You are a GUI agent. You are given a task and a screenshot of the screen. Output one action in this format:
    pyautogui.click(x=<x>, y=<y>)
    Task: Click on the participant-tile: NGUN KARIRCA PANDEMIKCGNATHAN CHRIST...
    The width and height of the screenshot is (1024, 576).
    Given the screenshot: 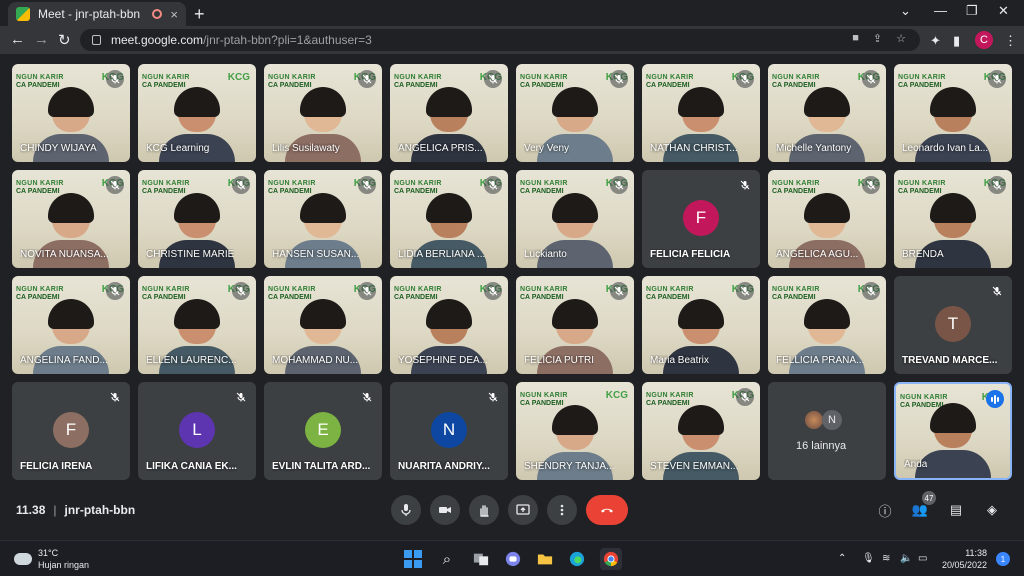 What is the action you would take?
    pyautogui.click(x=701, y=113)
    